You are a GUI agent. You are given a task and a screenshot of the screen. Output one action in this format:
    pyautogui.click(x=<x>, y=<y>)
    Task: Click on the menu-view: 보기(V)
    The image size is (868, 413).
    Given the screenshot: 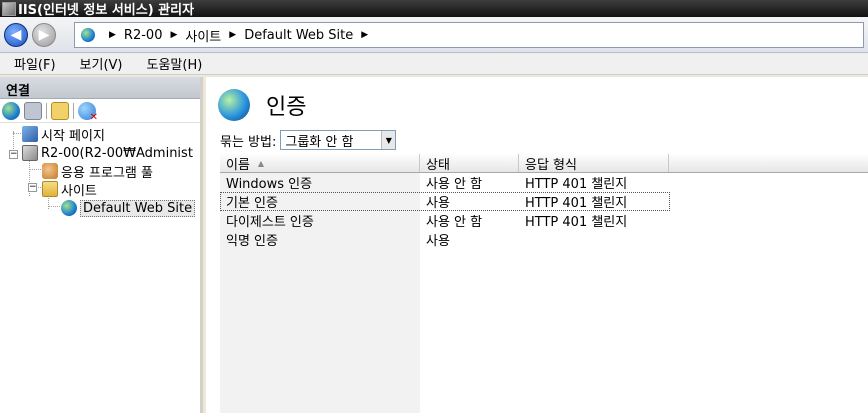 What is the action you would take?
    pyautogui.click(x=99, y=63)
    